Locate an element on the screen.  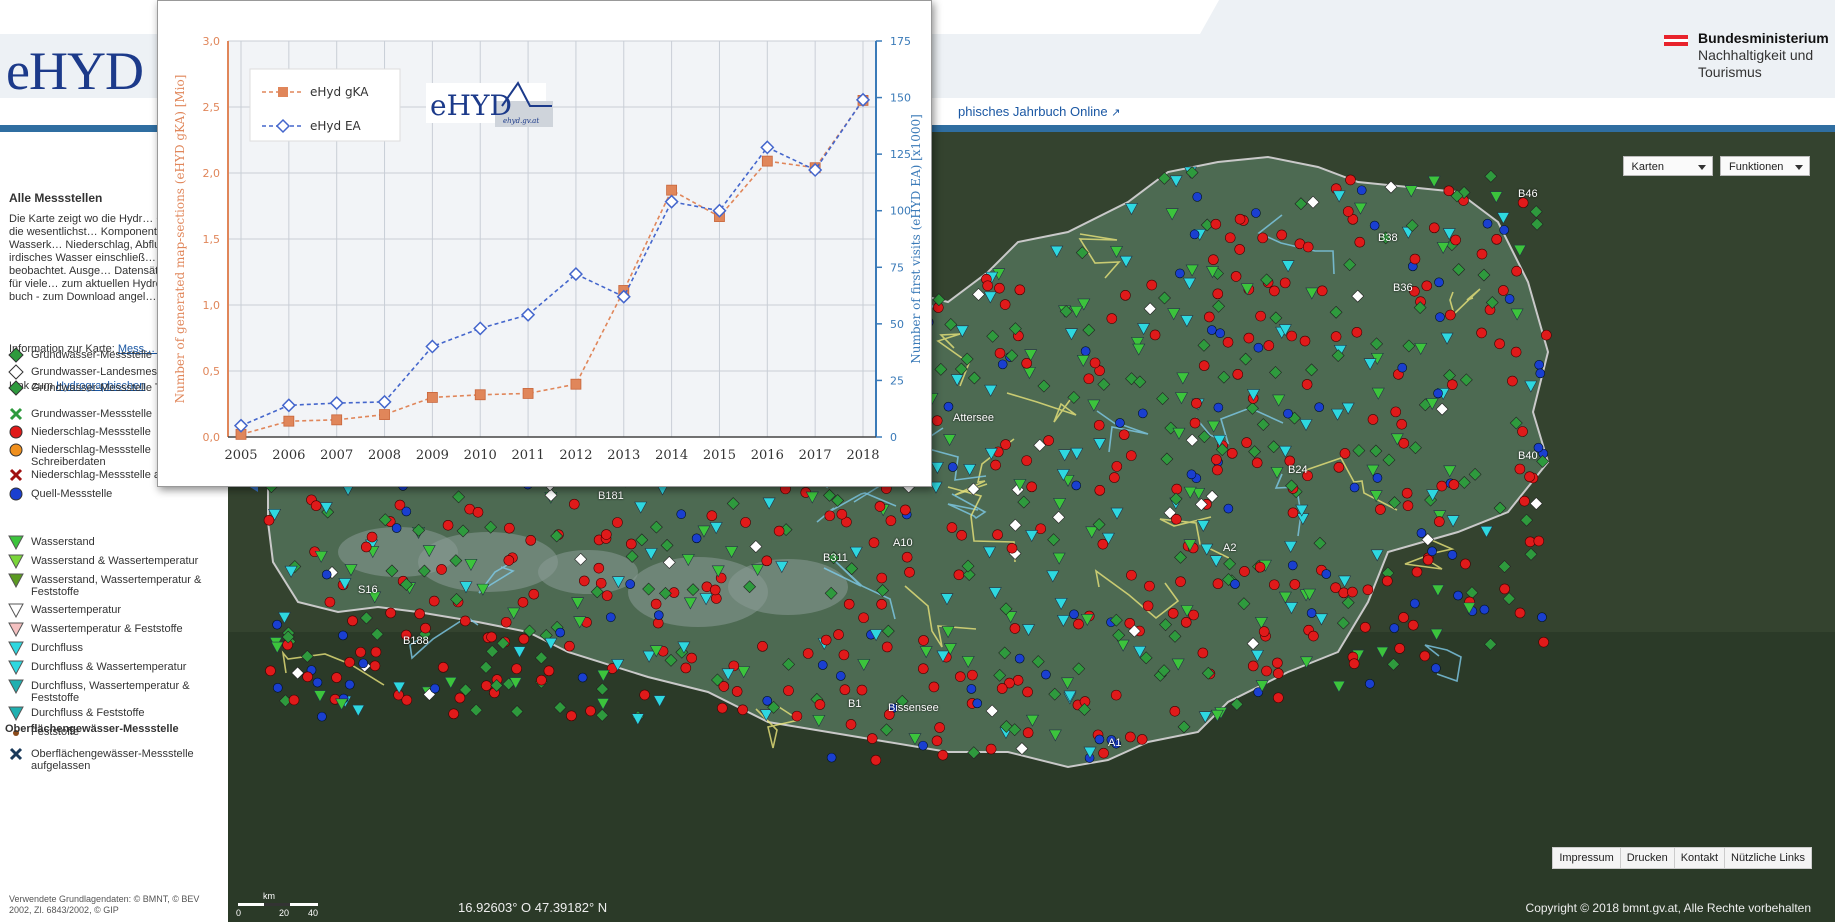
maps-dropdown: Karten is located at coordinates (1667, 166).